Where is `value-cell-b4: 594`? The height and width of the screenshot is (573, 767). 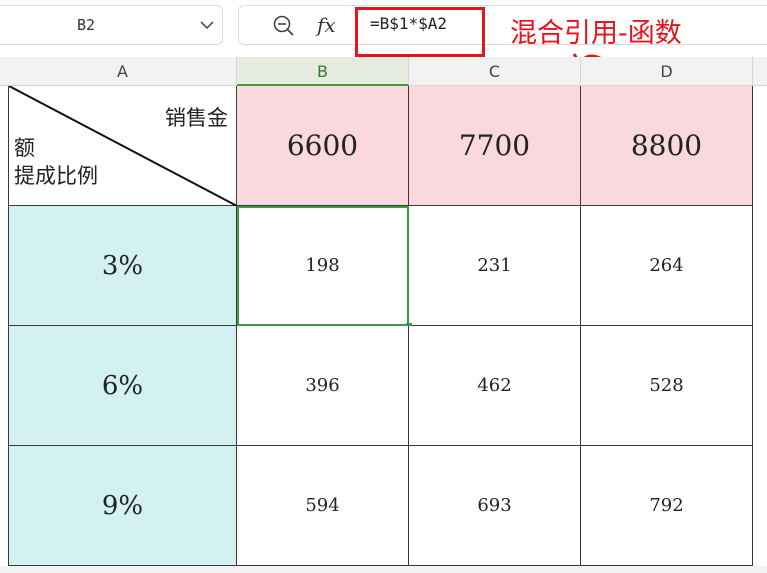 value-cell-b4: 594 is located at coordinates (323, 506).